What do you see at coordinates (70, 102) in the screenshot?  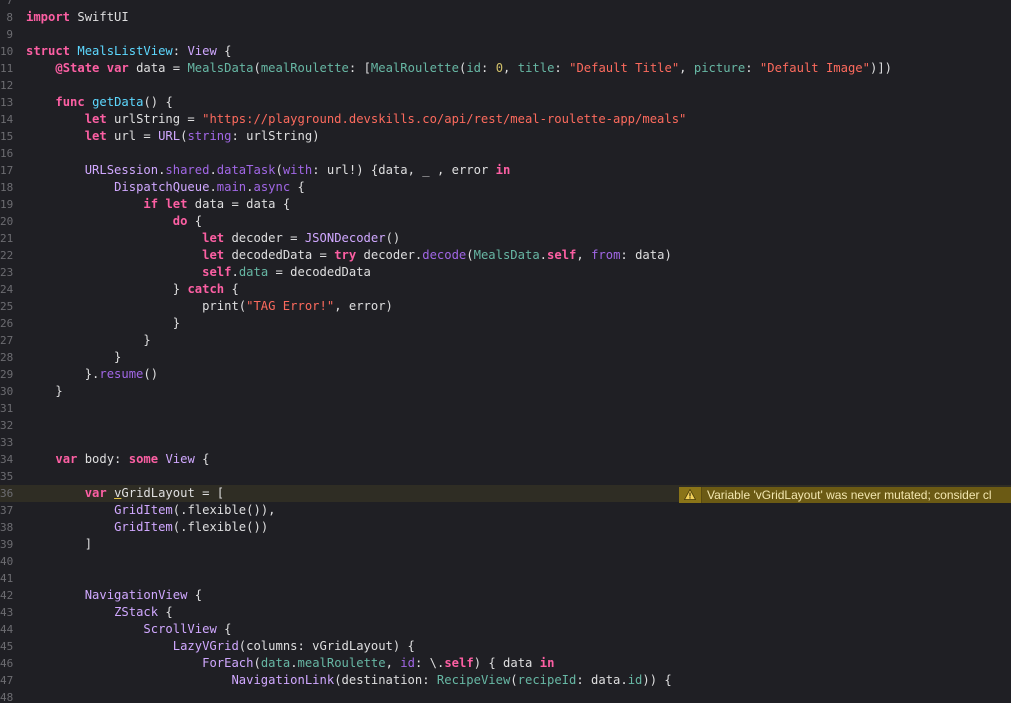 I see `code-token: func` at bounding box center [70, 102].